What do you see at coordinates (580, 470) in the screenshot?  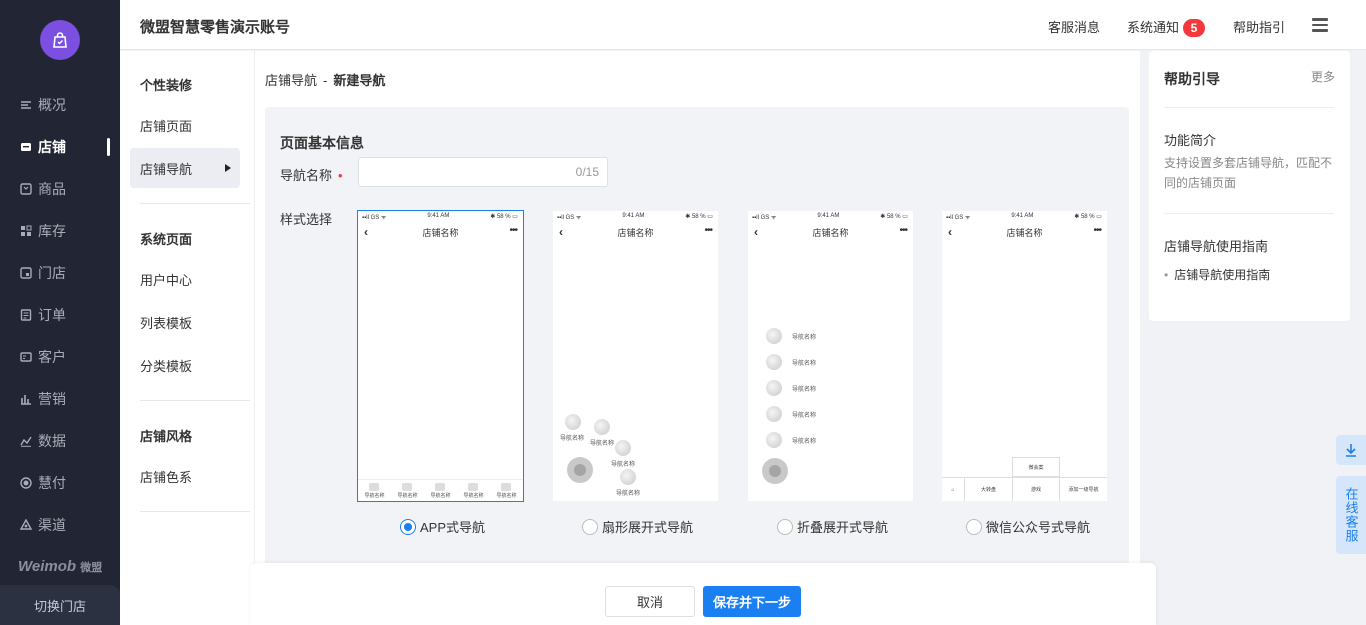 I see `fan-main-button-icon` at bounding box center [580, 470].